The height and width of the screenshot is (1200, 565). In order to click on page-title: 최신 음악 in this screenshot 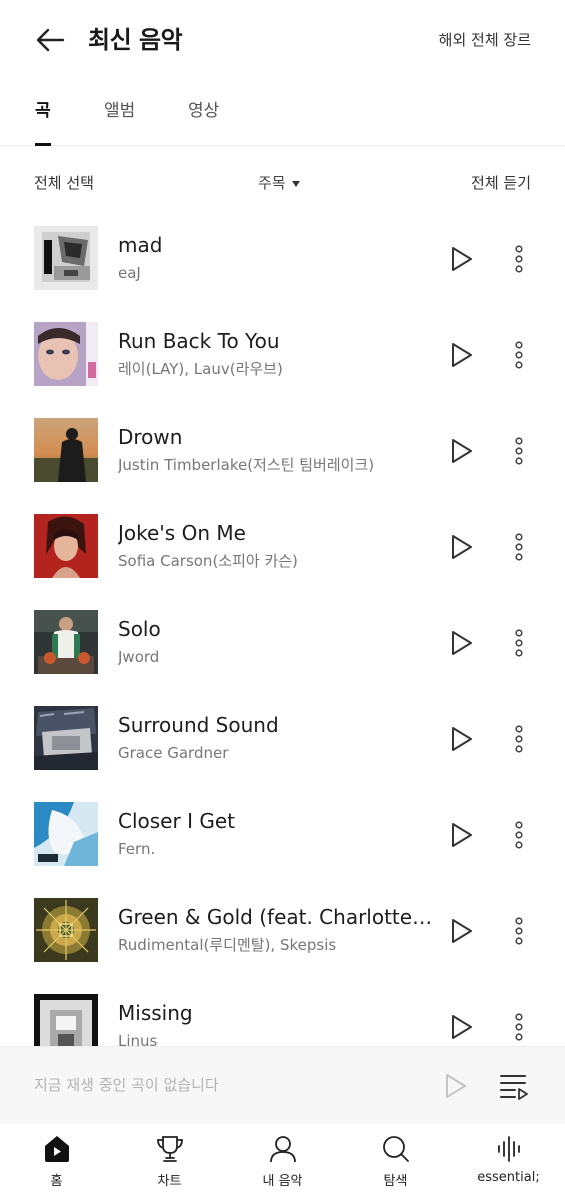, I will do `click(135, 40)`.